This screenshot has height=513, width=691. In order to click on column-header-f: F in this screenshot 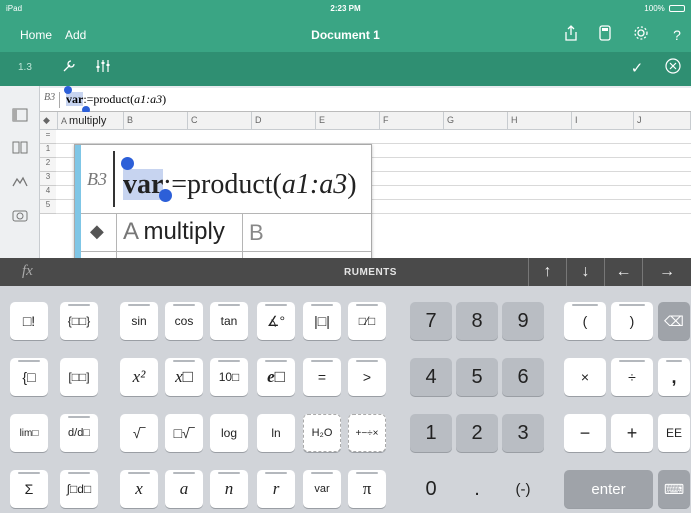, I will do `click(412, 121)`.